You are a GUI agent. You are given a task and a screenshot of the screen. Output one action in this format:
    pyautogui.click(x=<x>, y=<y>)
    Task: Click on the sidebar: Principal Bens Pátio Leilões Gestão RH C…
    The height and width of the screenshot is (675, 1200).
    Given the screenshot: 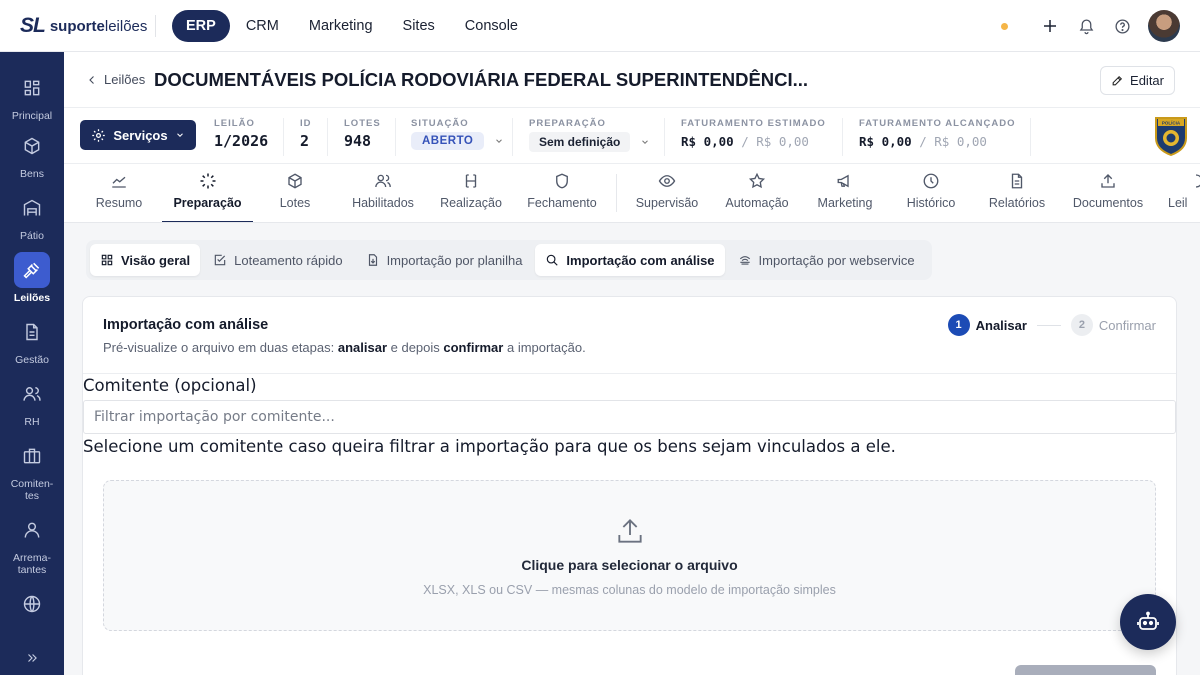 What is the action you would take?
    pyautogui.click(x=32, y=363)
    